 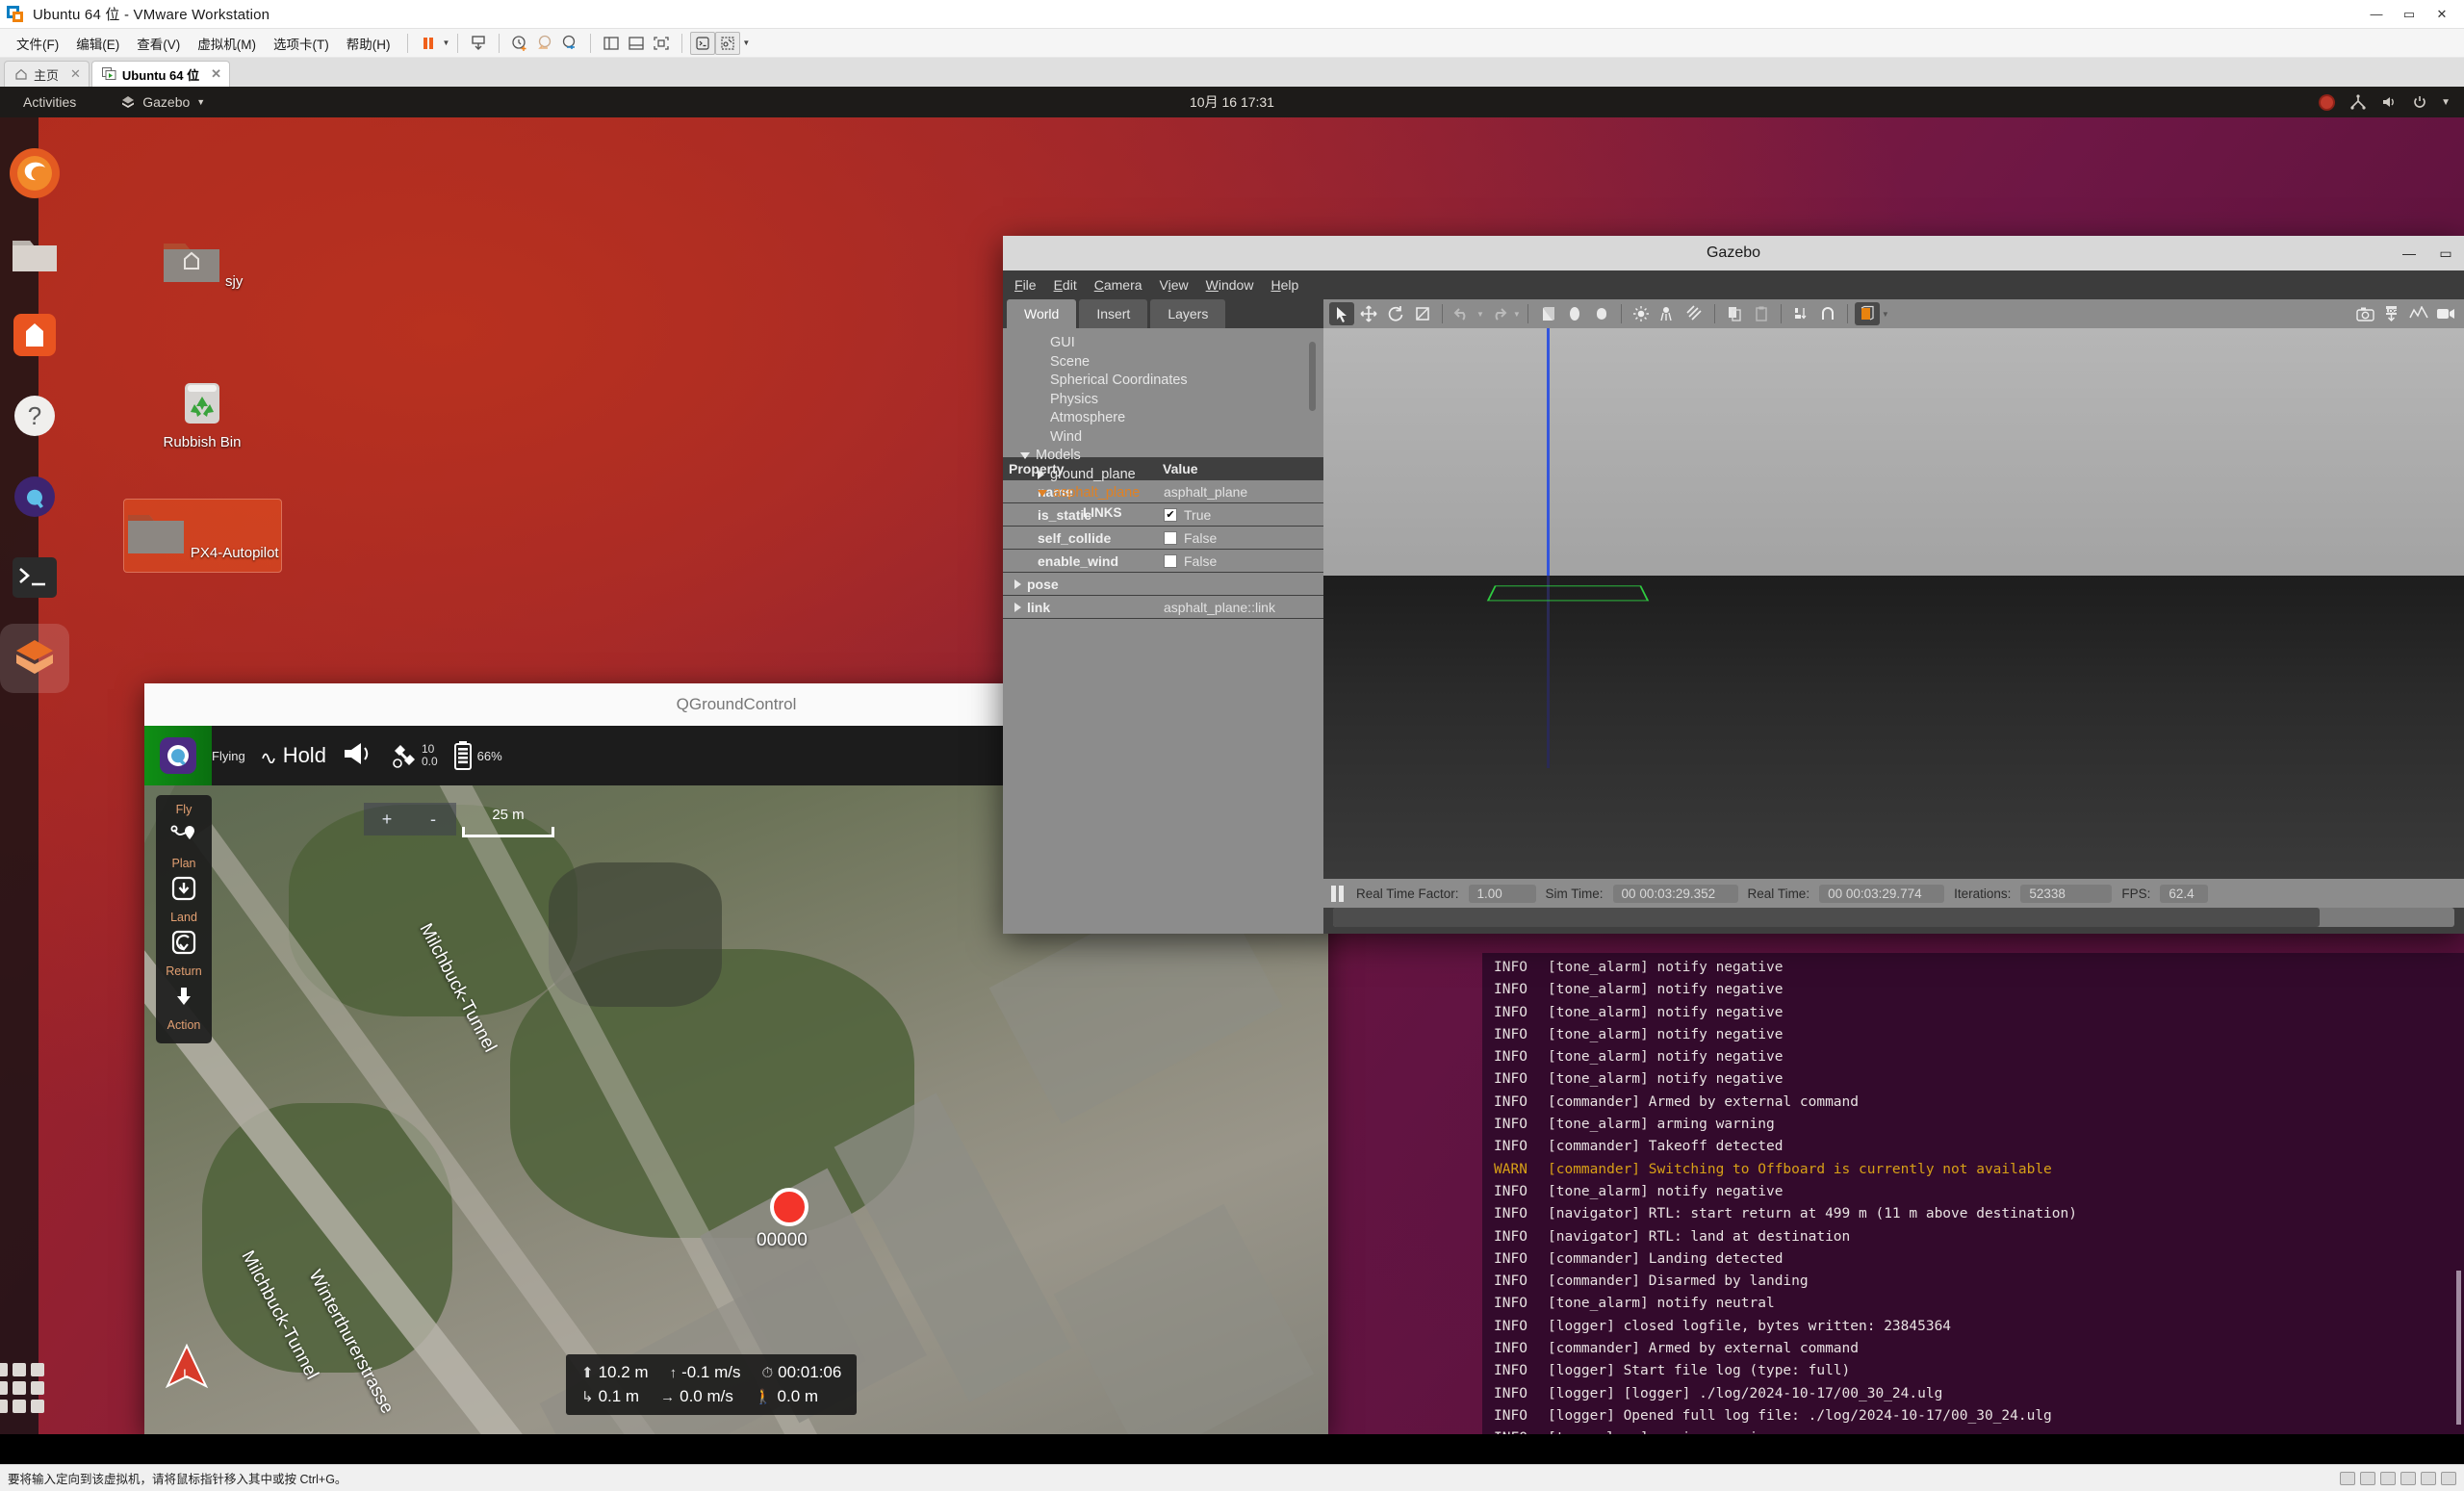 I want to click on paste-icon, so click(x=1761, y=313).